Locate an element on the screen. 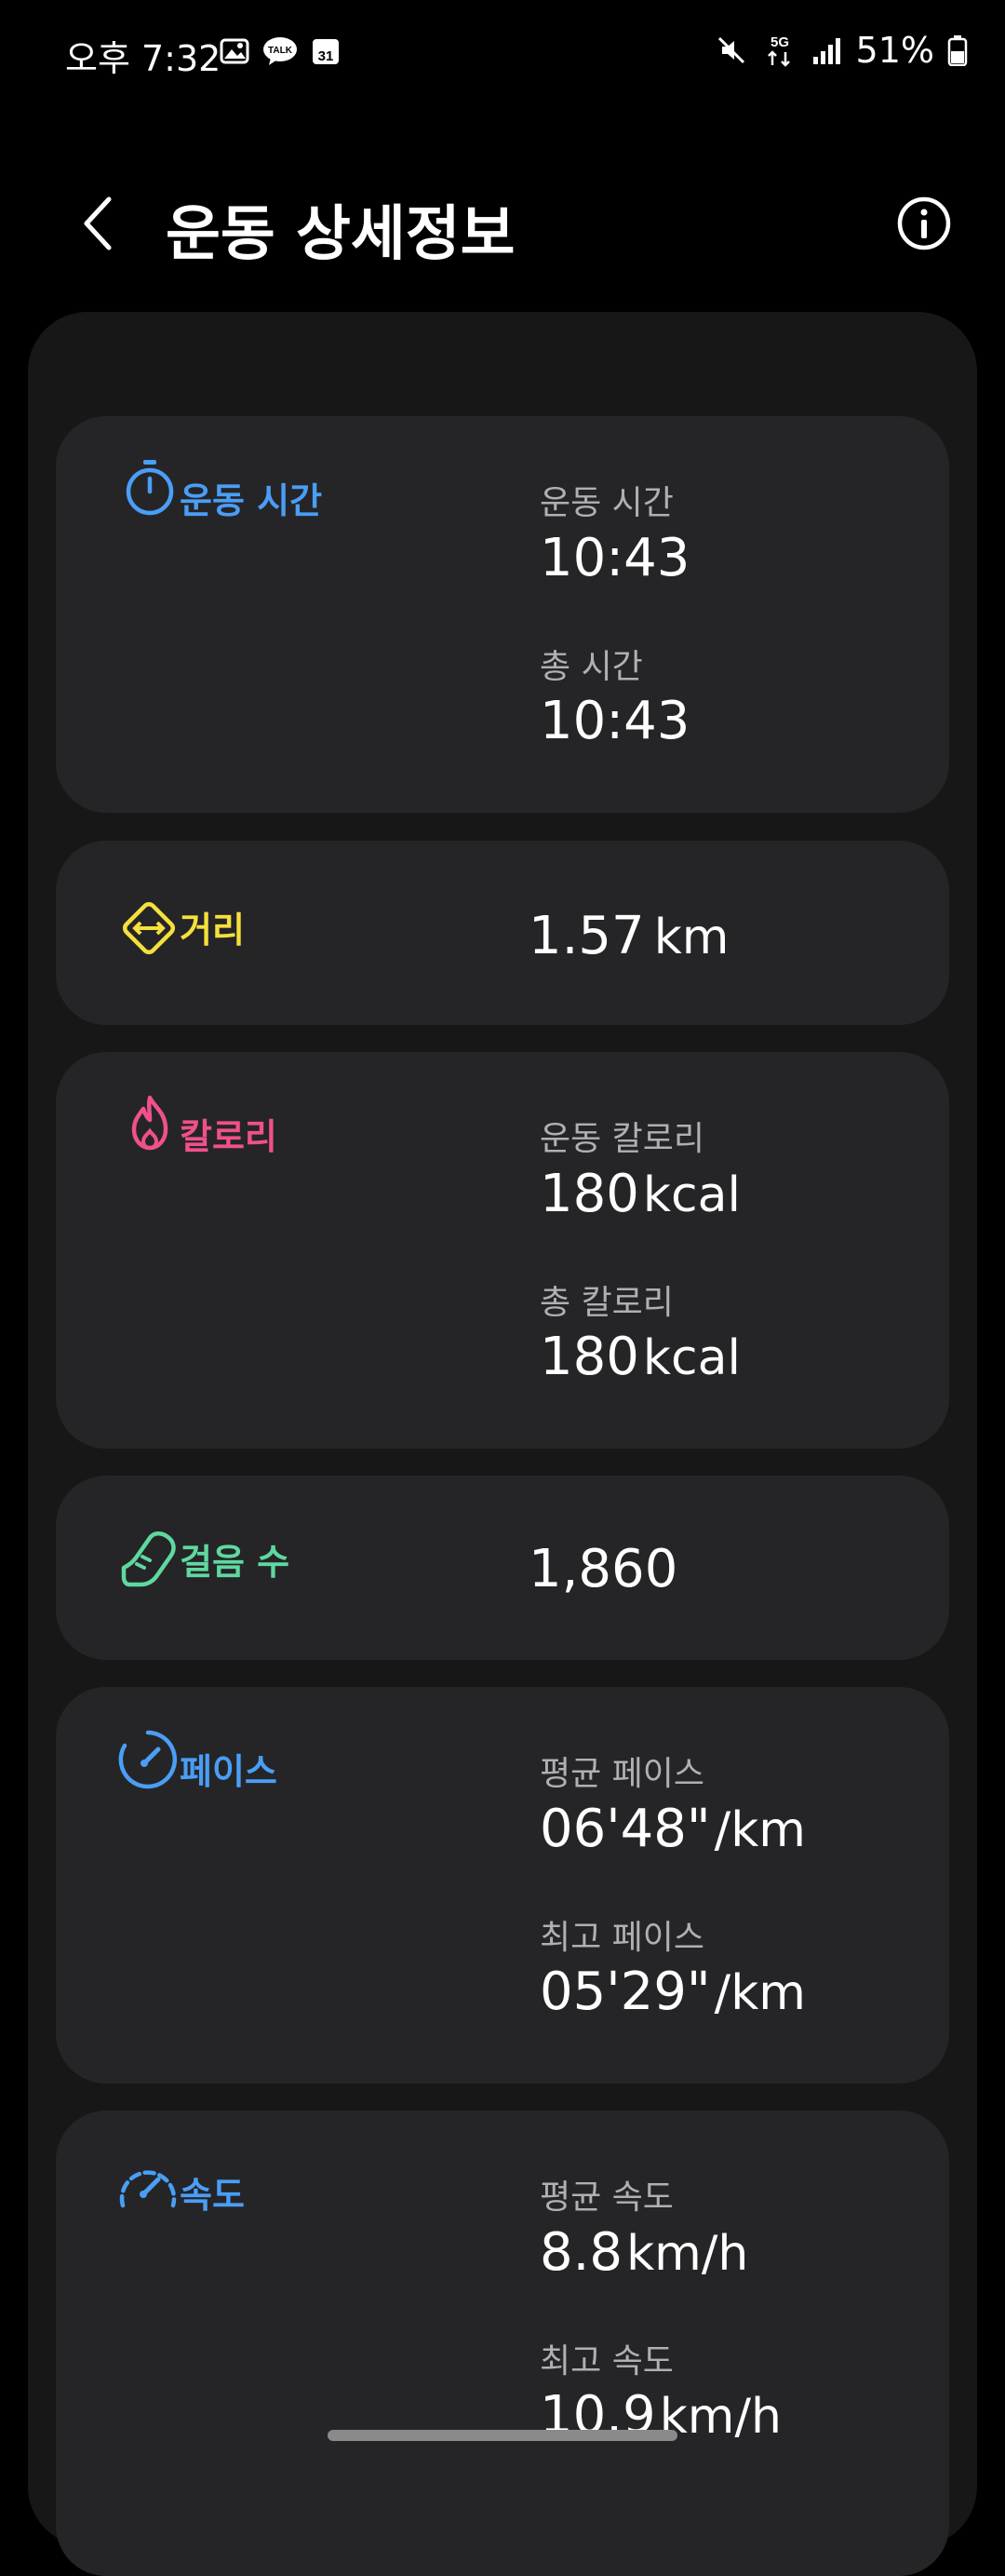  steps-label: 걸음 수 is located at coordinates (235, 1562).